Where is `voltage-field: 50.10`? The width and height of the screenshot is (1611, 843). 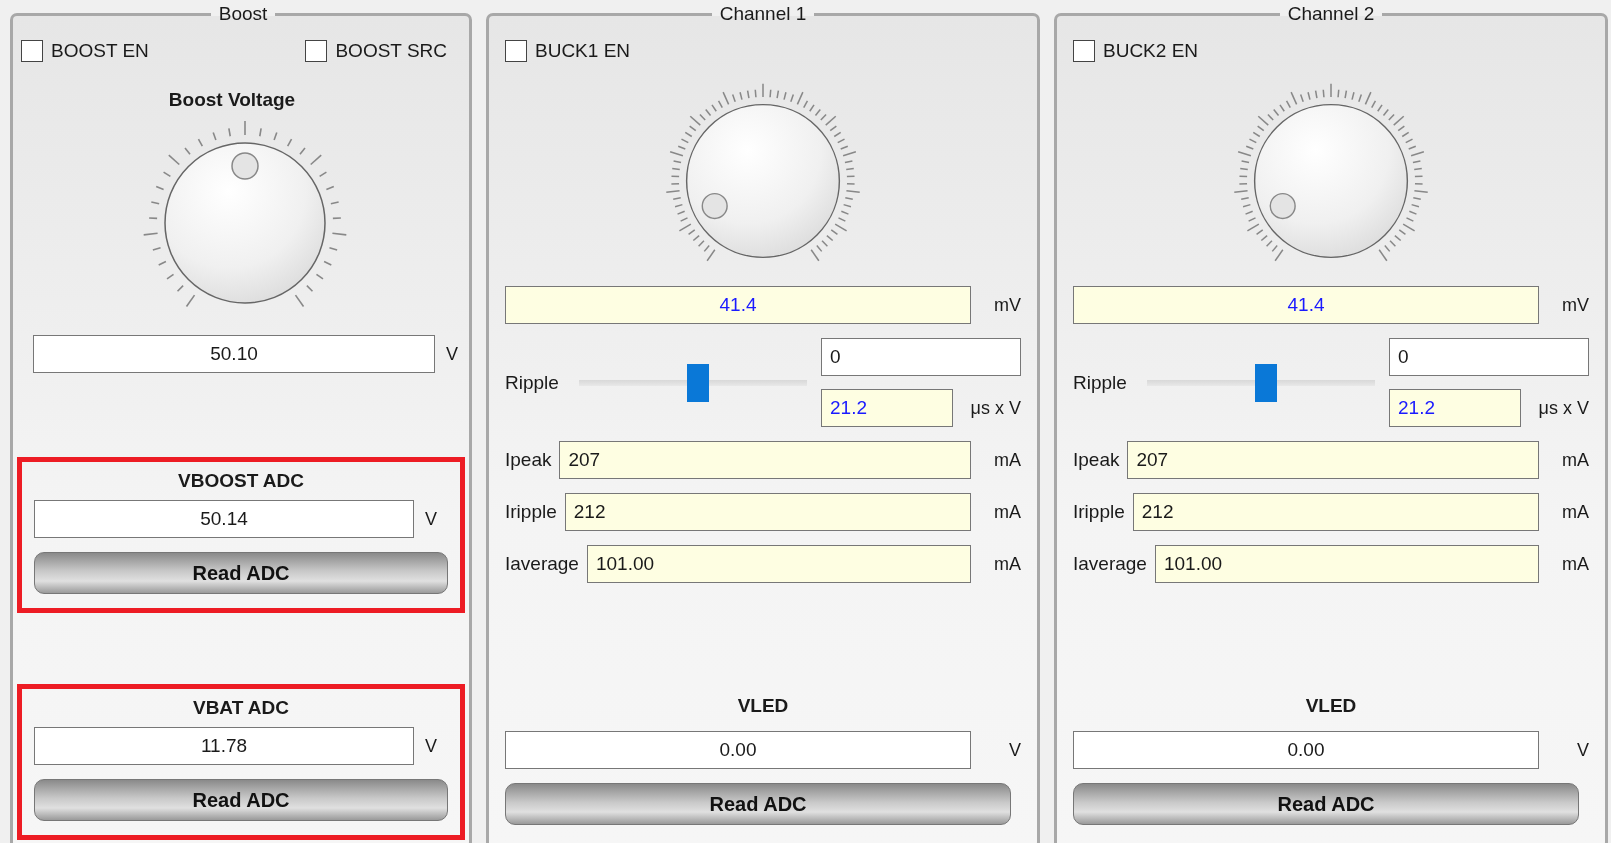 voltage-field: 50.10 is located at coordinates (234, 354).